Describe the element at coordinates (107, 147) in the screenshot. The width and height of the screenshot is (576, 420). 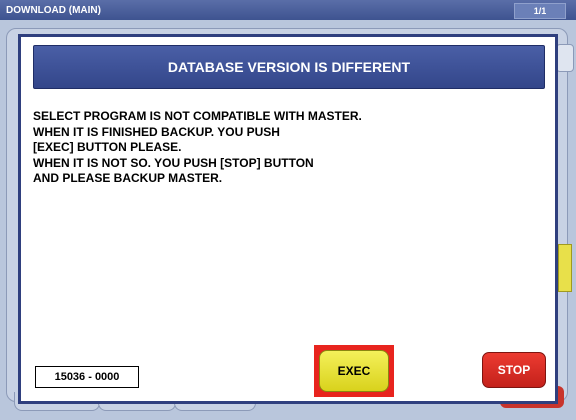
I see `message-line: [EXEC] BUTTON PLEASE.` at that location.